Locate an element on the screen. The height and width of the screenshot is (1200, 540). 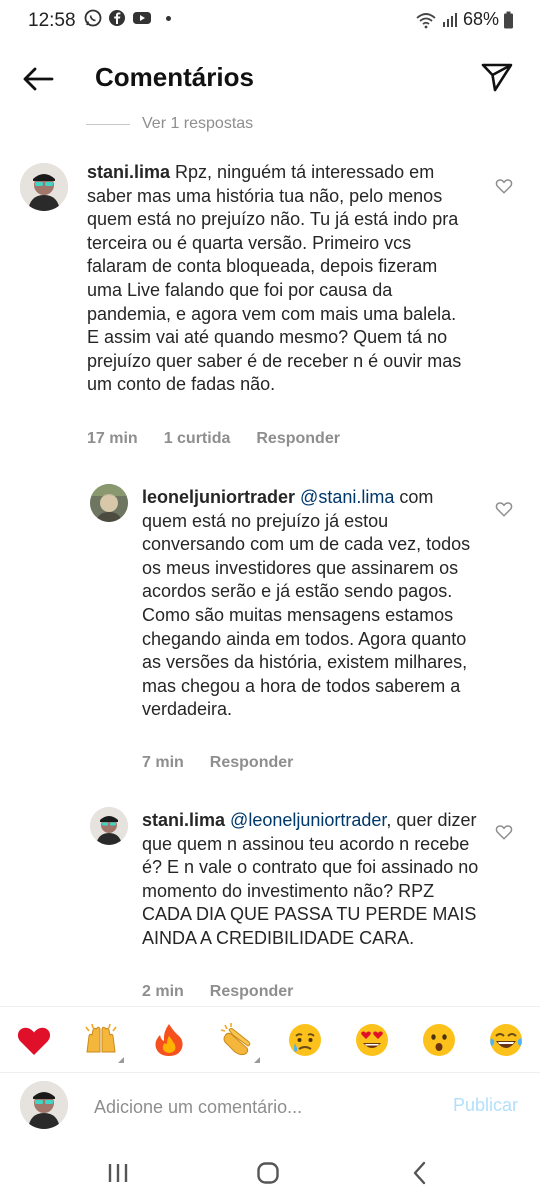
raised-hands-icon is located at coordinates (101, 1038).